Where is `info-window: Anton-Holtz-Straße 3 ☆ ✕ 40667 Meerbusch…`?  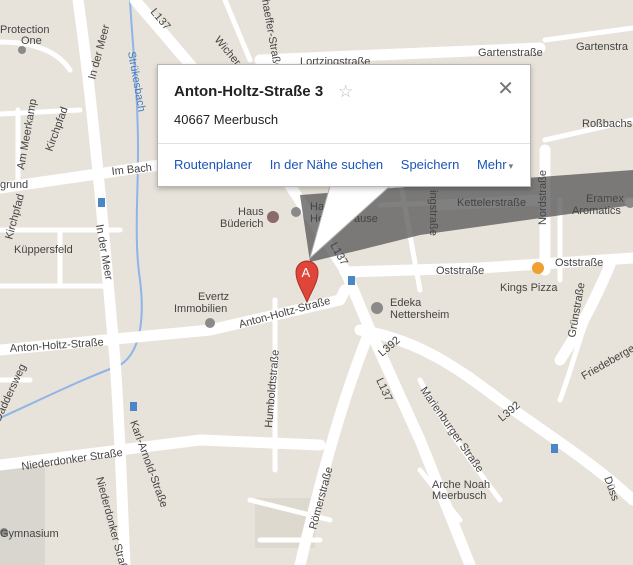 info-window: Anton-Holtz-Straße 3 ☆ ✕ 40667 Meerbusch… is located at coordinates (344, 125).